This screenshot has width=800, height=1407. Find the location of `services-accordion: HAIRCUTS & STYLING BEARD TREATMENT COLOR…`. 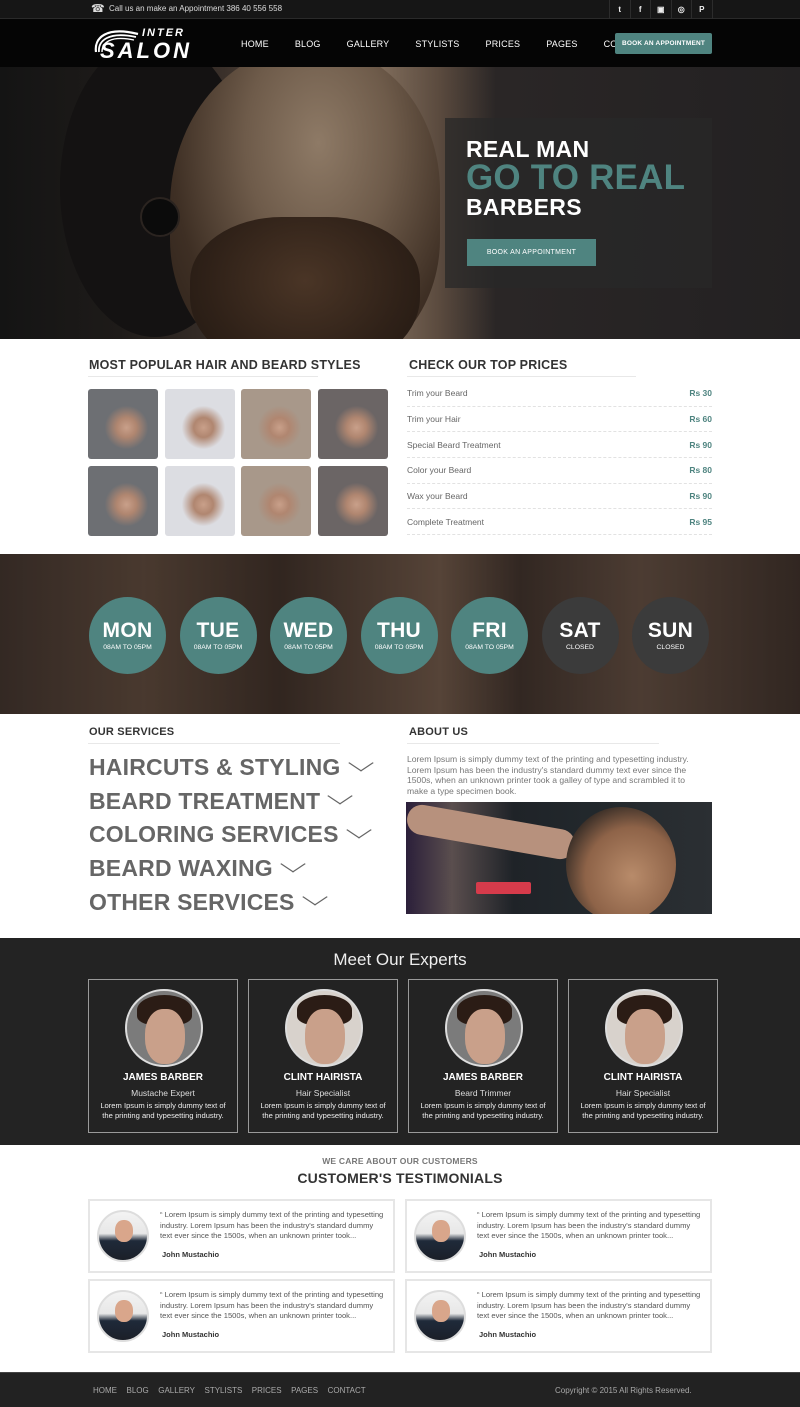

services-accordion: HAIRCUTS & STYLING BEARD TREATMENT COLOR… is located at coordinates (231, 835).